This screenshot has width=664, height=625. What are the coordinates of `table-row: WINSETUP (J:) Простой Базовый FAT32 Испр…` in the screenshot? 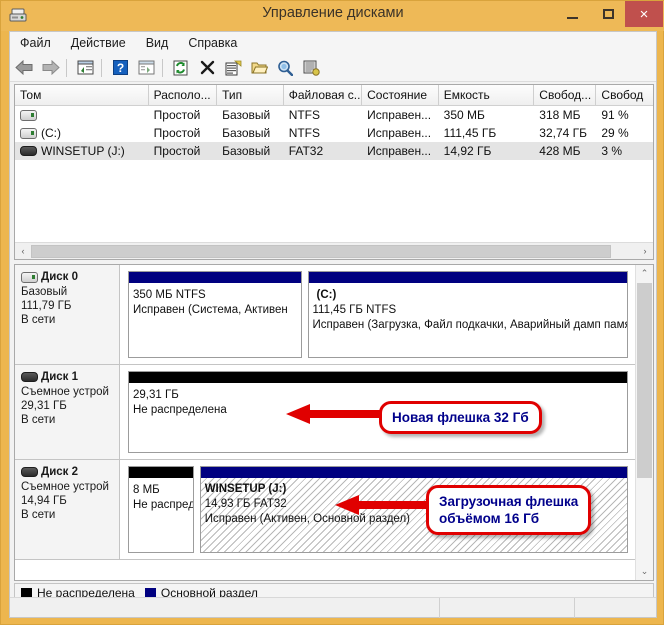 It's located at (334, 151).